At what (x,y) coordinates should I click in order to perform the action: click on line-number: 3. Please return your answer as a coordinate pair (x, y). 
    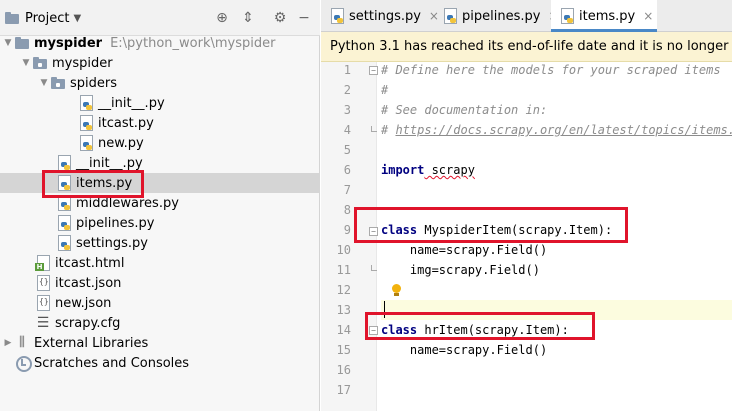
    Looking at the image, I should click on (347, 110).